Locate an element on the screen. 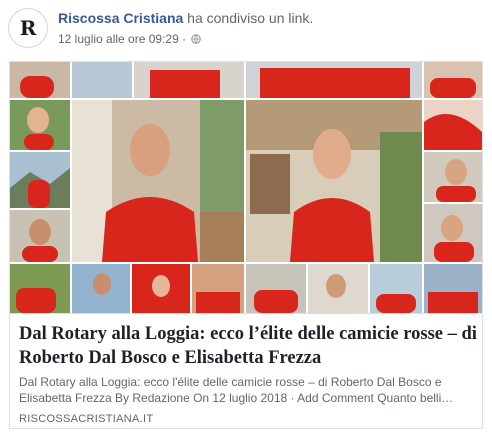 Image resolution: width=492 pixels, height=437 pixels. post-timestamp: 12 luglio alle ore 09:29 · is located at coordinates (122, 39).